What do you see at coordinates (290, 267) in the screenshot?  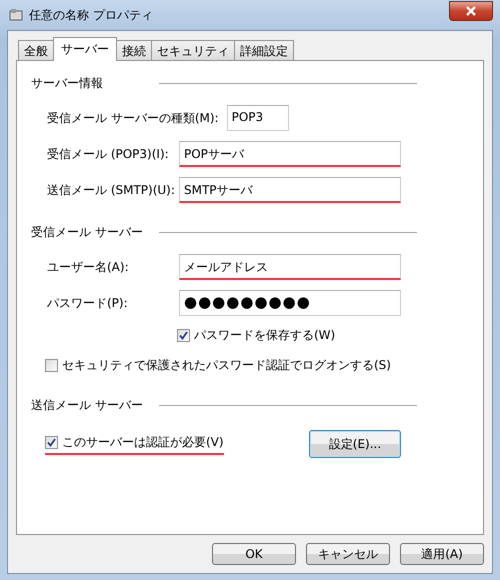 I see `input-field: メールアドレス` at bounding box center [290, 267].